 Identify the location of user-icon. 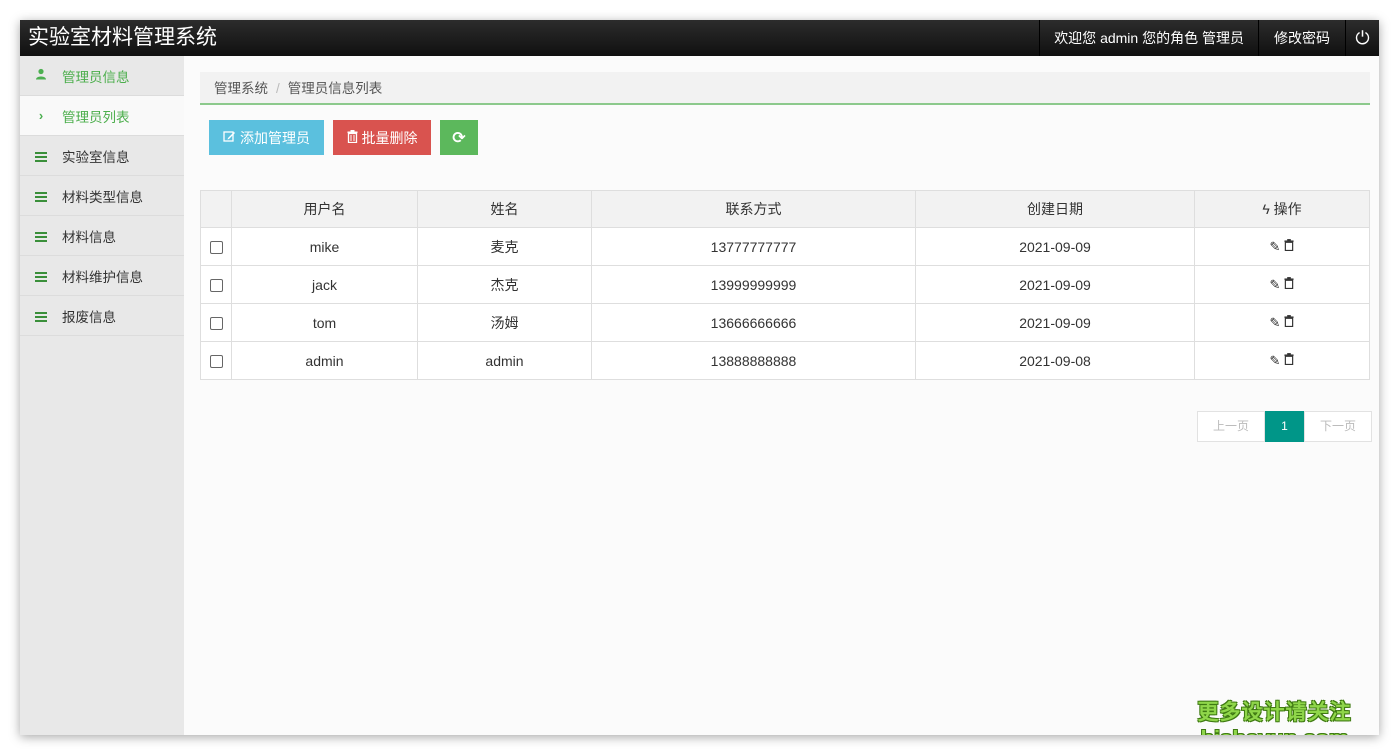
(41, 75).